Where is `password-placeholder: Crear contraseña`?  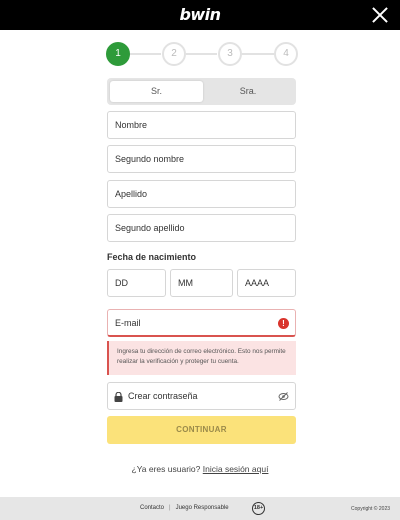
password-placeholder: Crear contraseña is located at coordinates (163, 396).